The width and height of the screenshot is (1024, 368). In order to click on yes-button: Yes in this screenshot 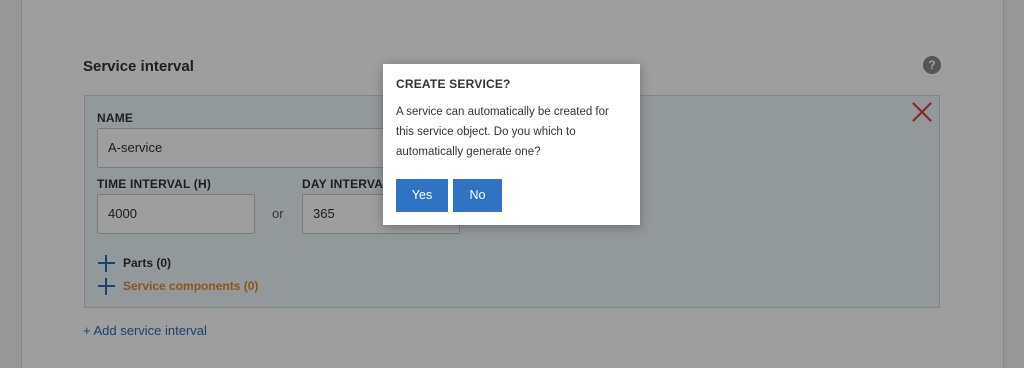, I will do `click(422, 195)`.